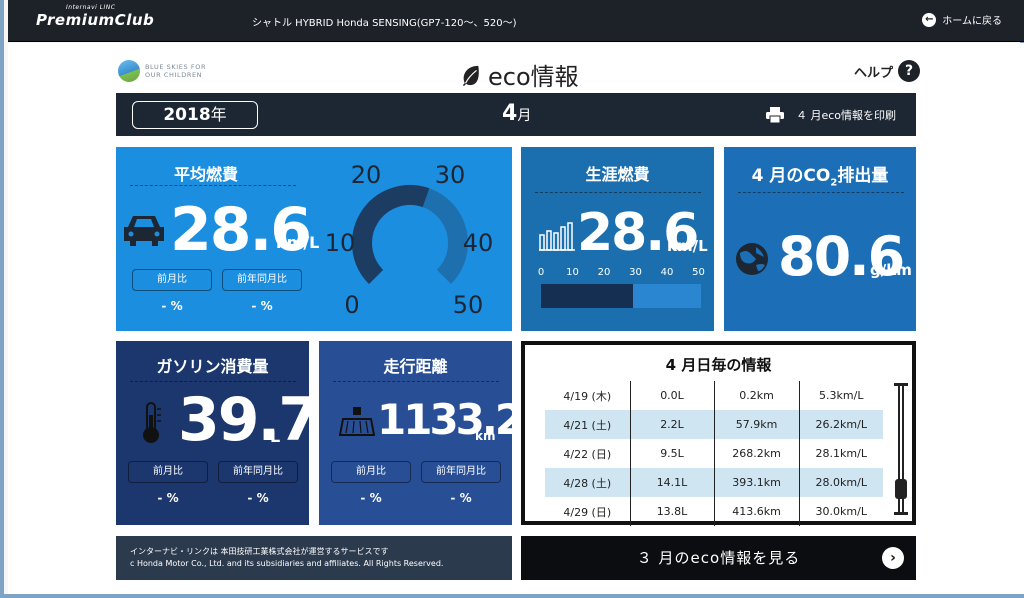  Describe the element at coordinates (587, 482) in the screenshot. I see `cell-date: 4/28 (土)` at that location.